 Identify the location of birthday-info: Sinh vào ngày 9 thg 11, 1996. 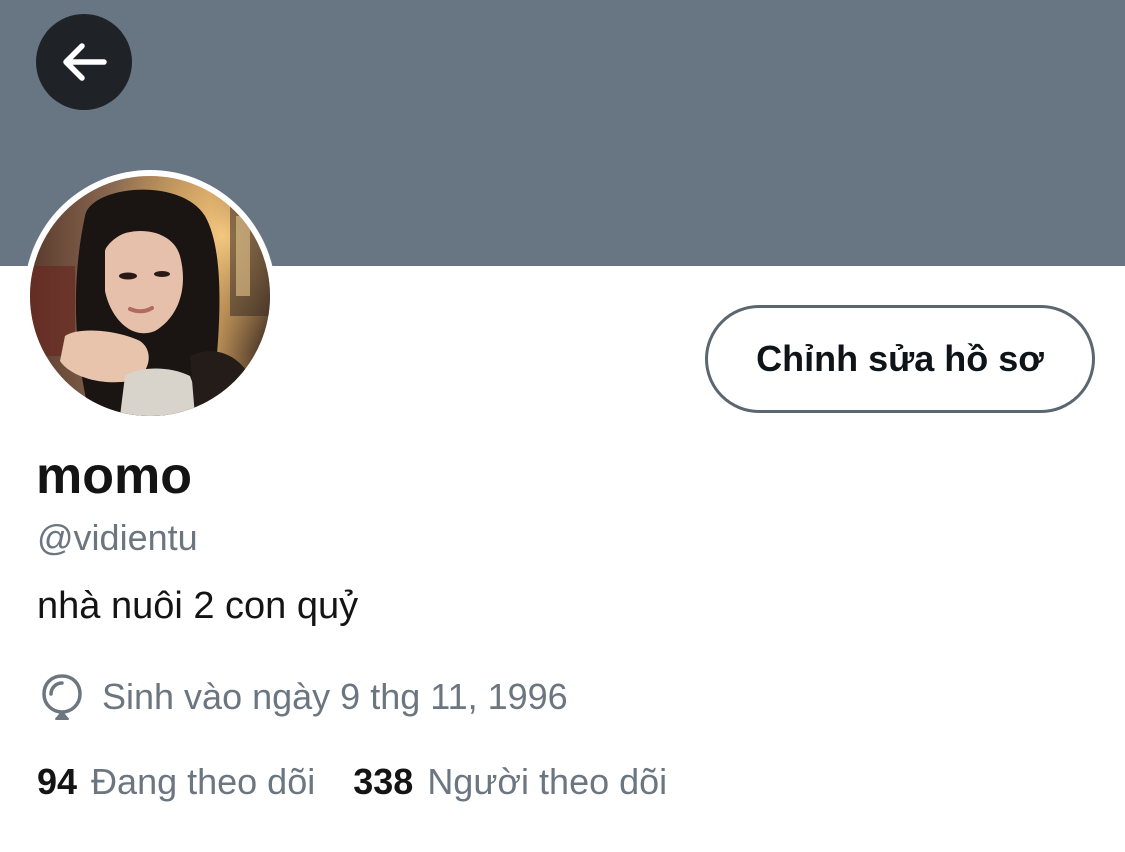
(304, 697).